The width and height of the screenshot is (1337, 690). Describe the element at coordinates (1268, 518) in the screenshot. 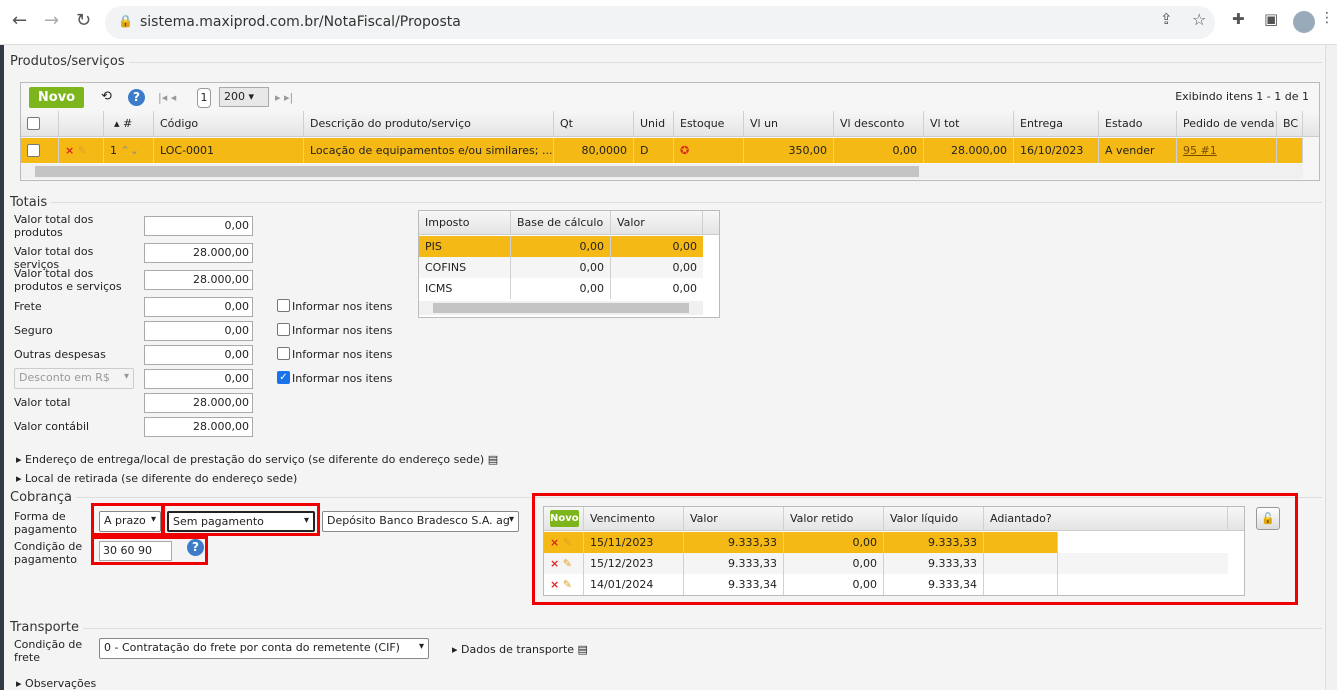

I see `unlock-icon: 🔓` at that location.